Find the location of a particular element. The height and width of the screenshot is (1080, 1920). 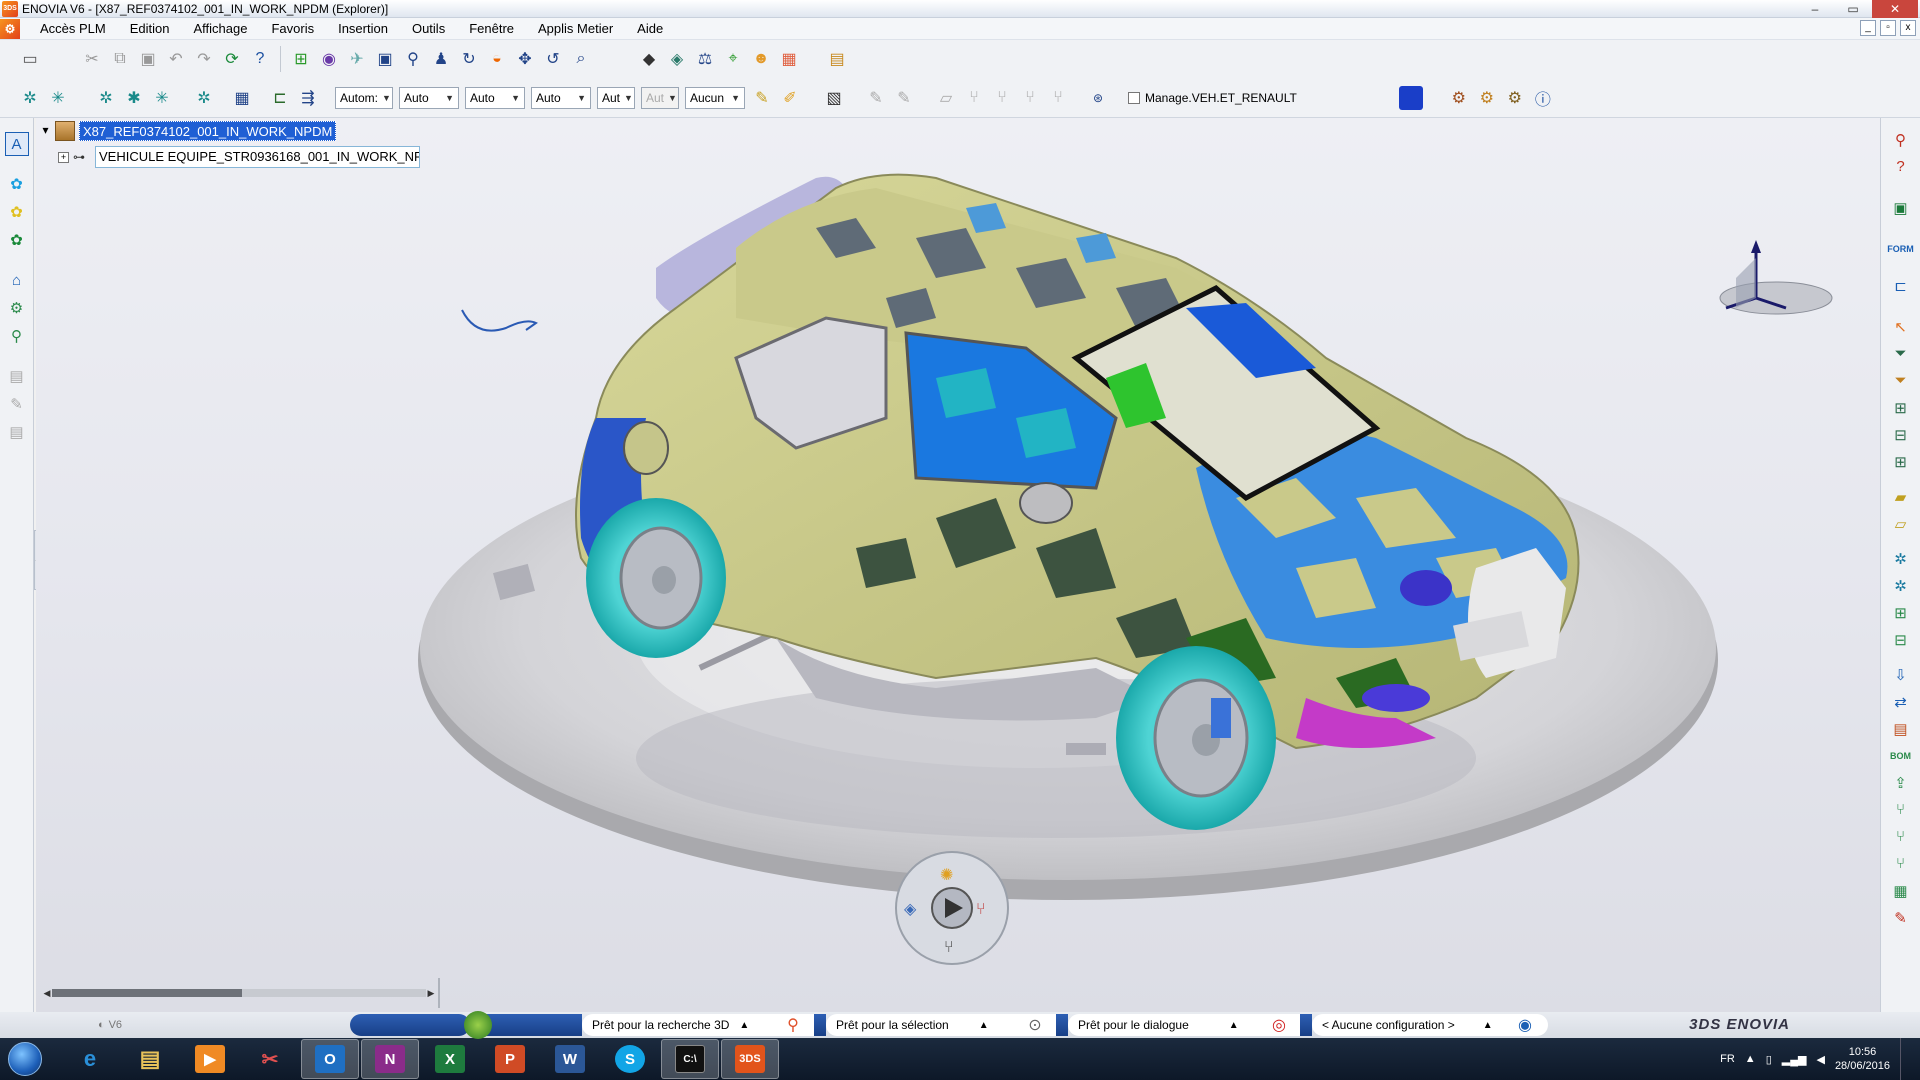

taskbar-app-file-explorer: ▤ is located at coordinates (150, 1059).